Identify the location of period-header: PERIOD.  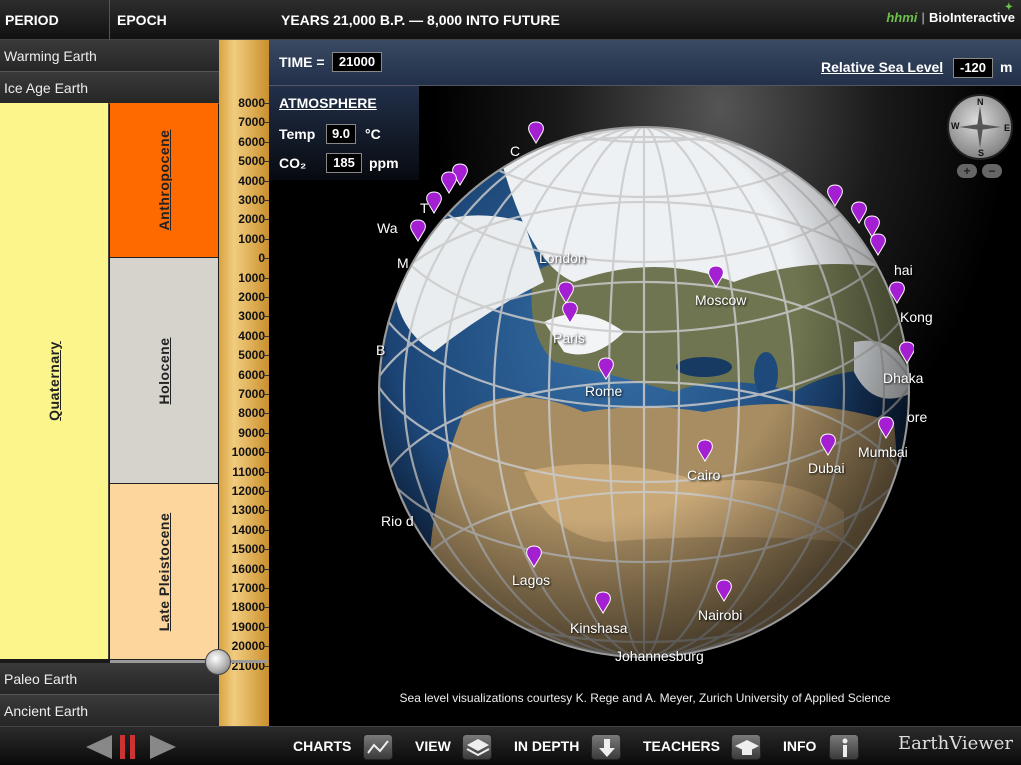
(32, 20).